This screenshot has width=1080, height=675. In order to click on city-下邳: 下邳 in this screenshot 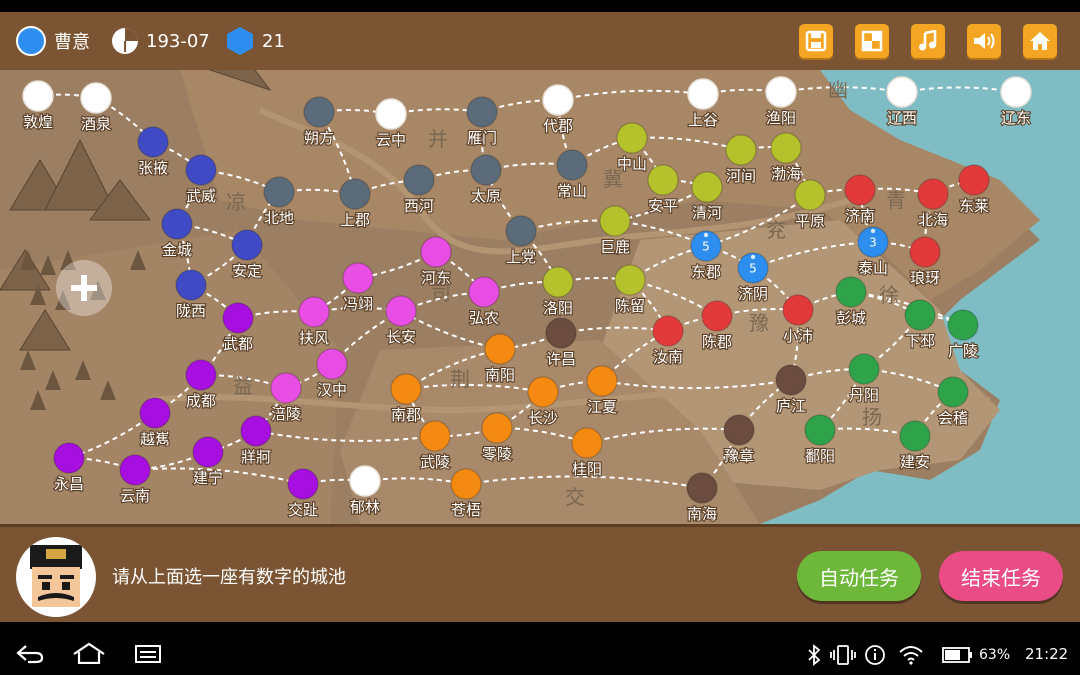, I will do `click(920, 325)`.